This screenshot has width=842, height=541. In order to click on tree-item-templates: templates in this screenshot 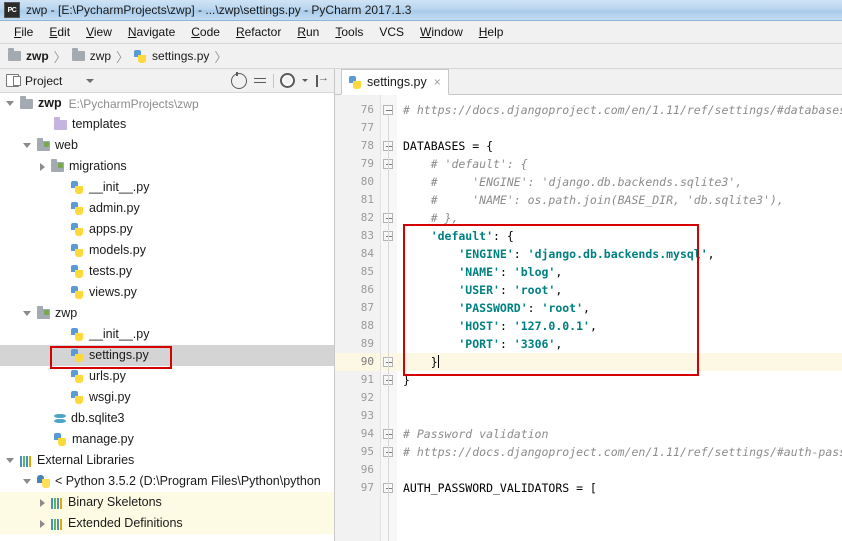, I will do `click(167, 124)`.